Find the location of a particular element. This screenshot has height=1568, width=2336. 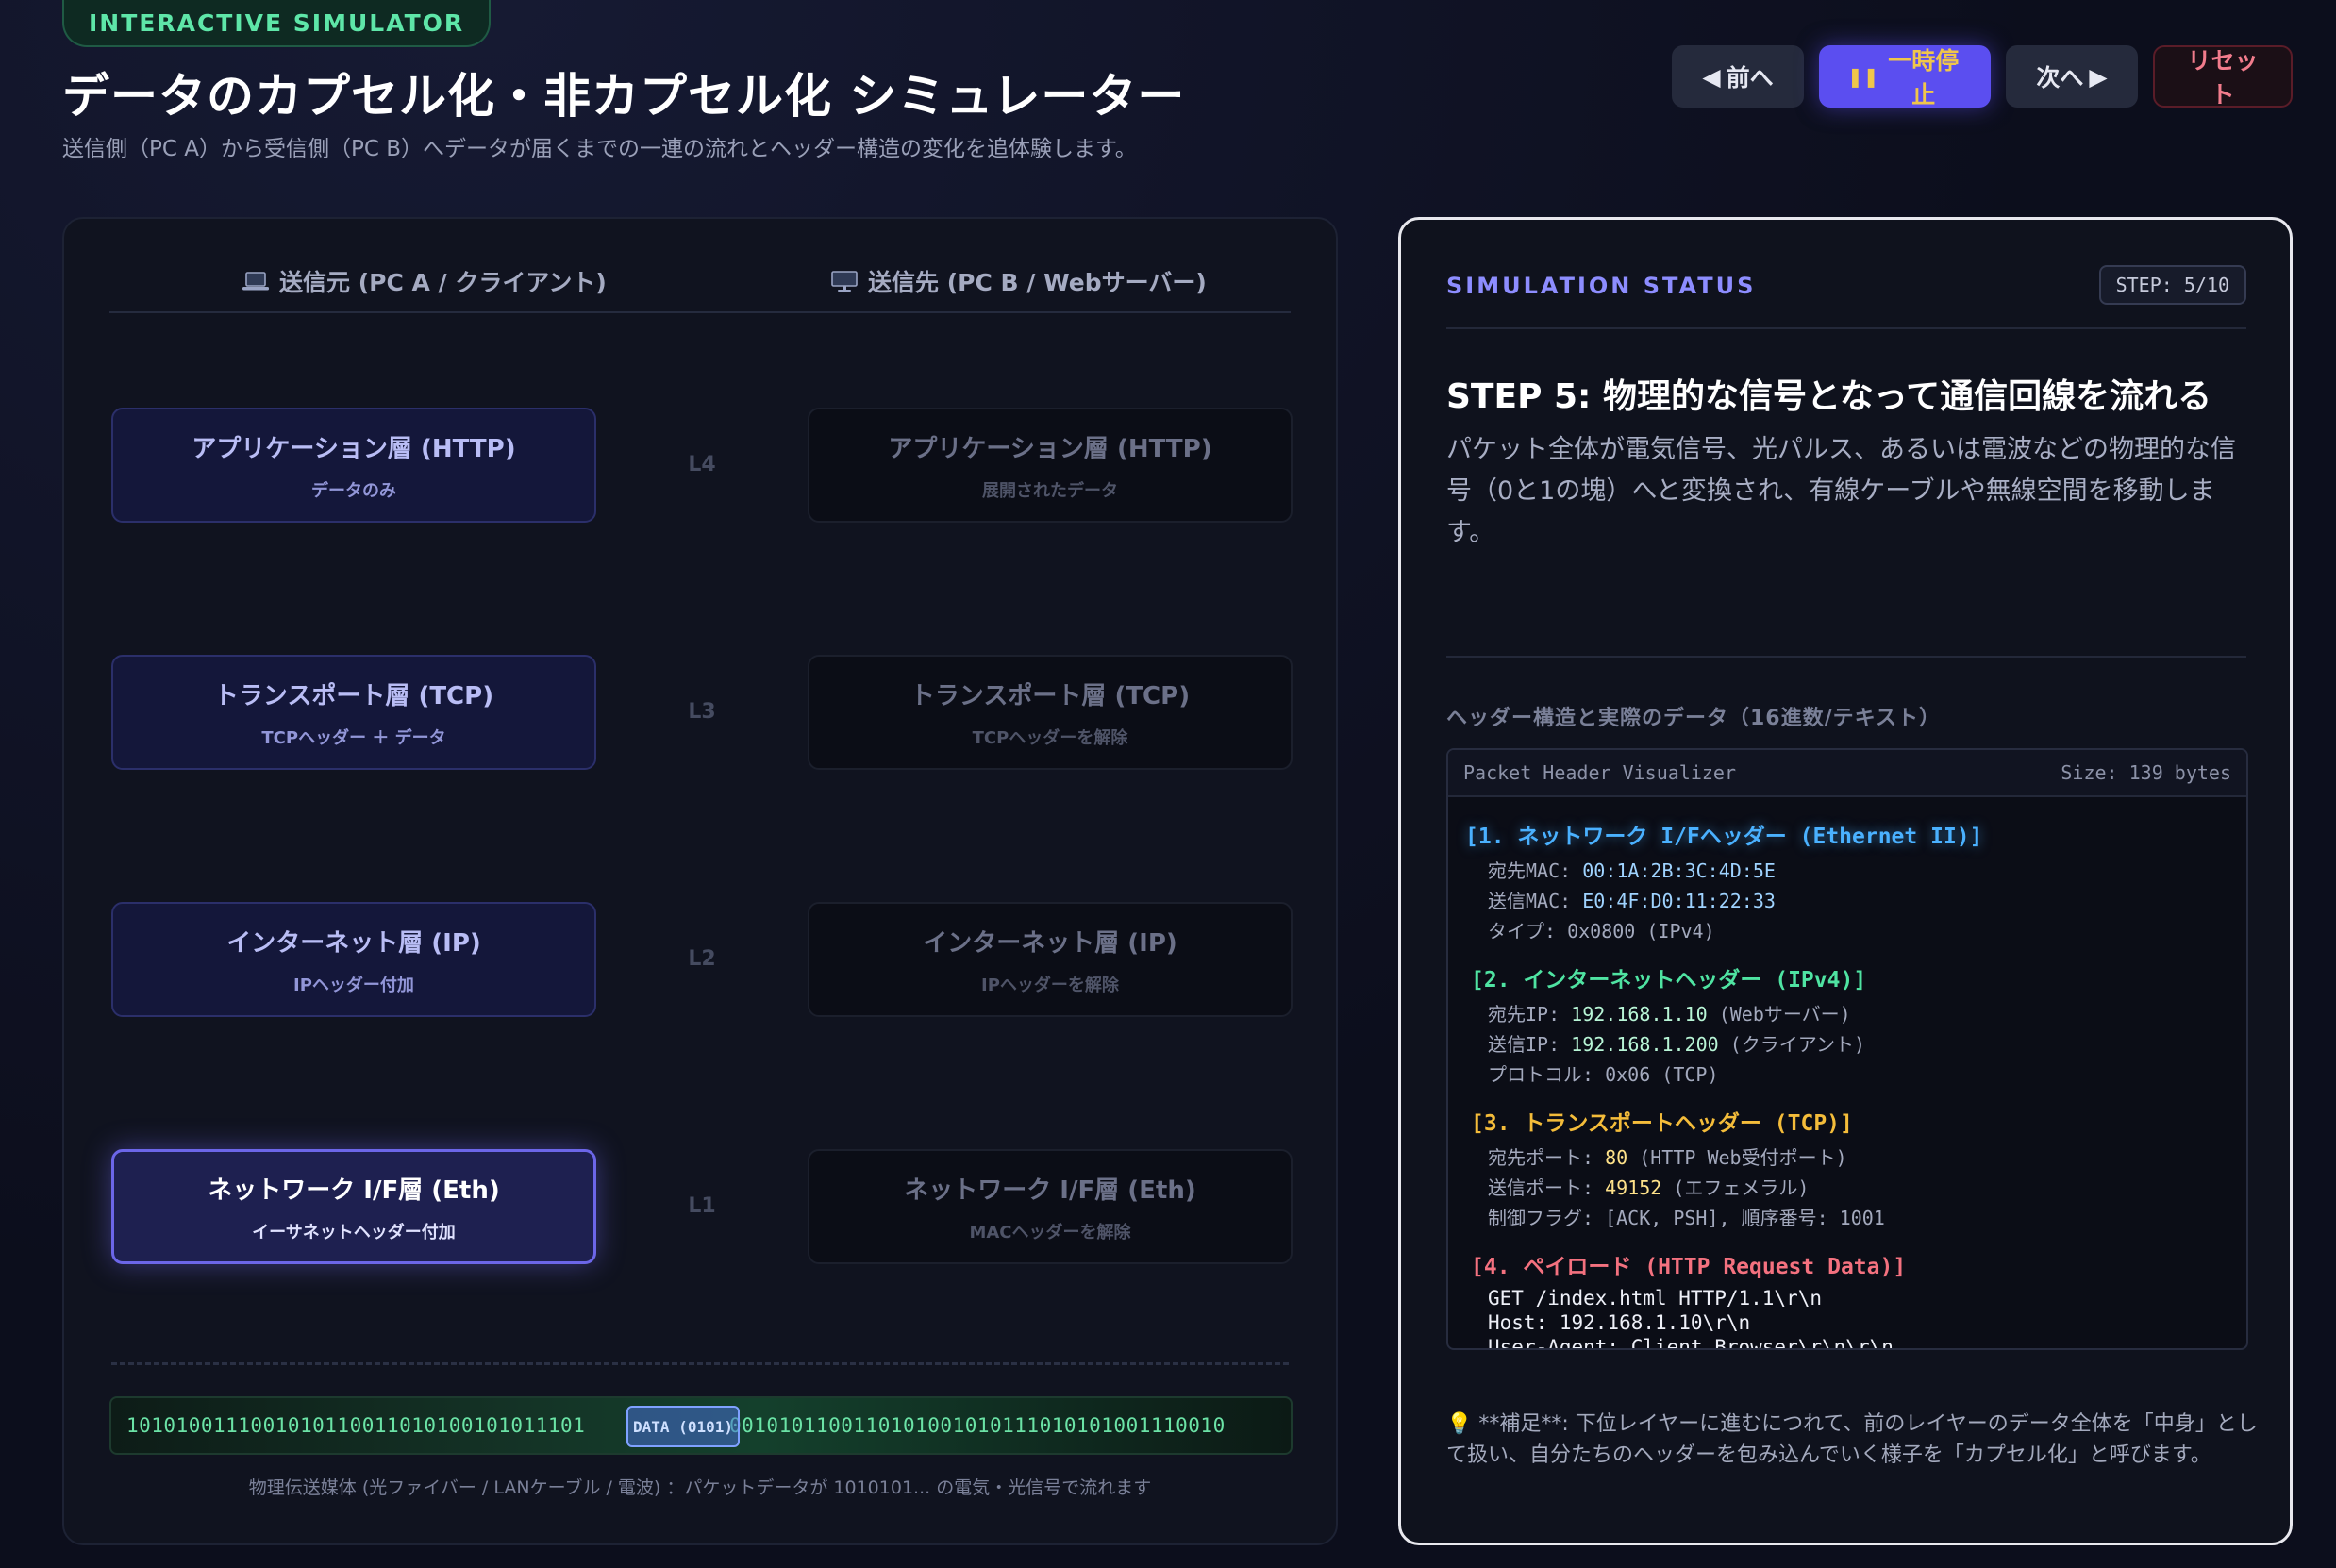

moving-packet: DATA (0101) is located at coordinates (683, 1426).